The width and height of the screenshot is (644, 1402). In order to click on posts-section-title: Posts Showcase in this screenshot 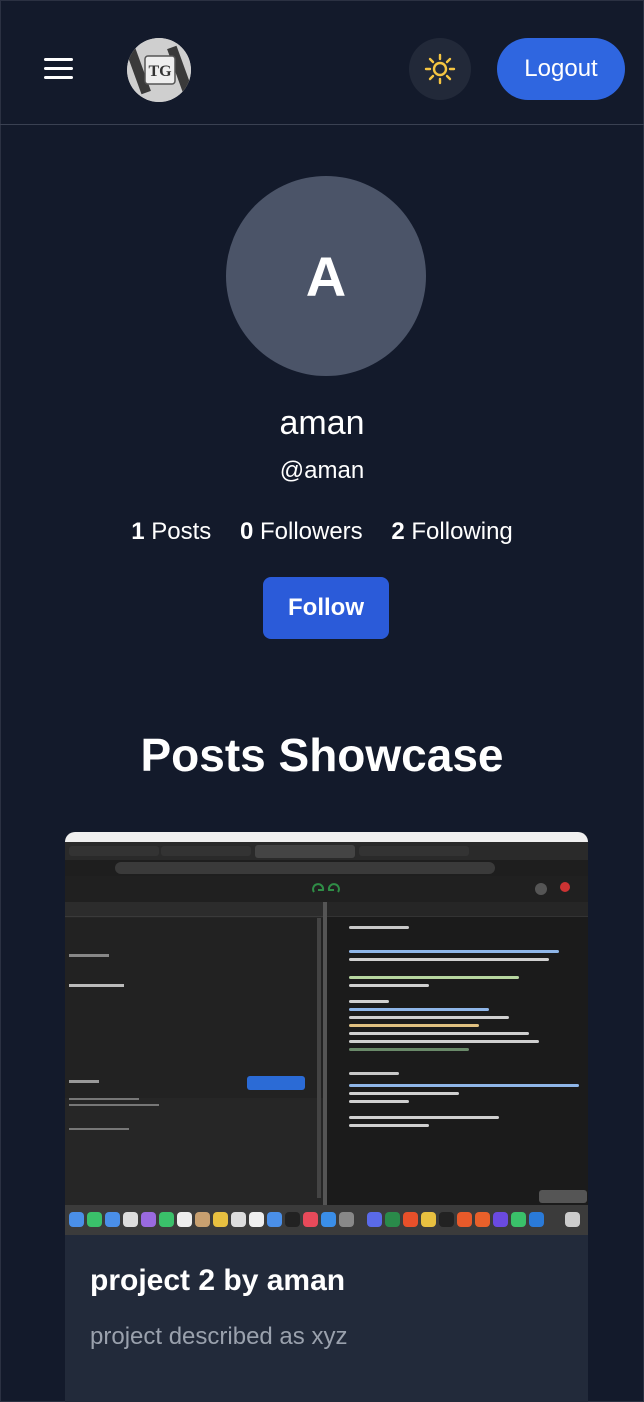, I will do `click(322, 755)`.